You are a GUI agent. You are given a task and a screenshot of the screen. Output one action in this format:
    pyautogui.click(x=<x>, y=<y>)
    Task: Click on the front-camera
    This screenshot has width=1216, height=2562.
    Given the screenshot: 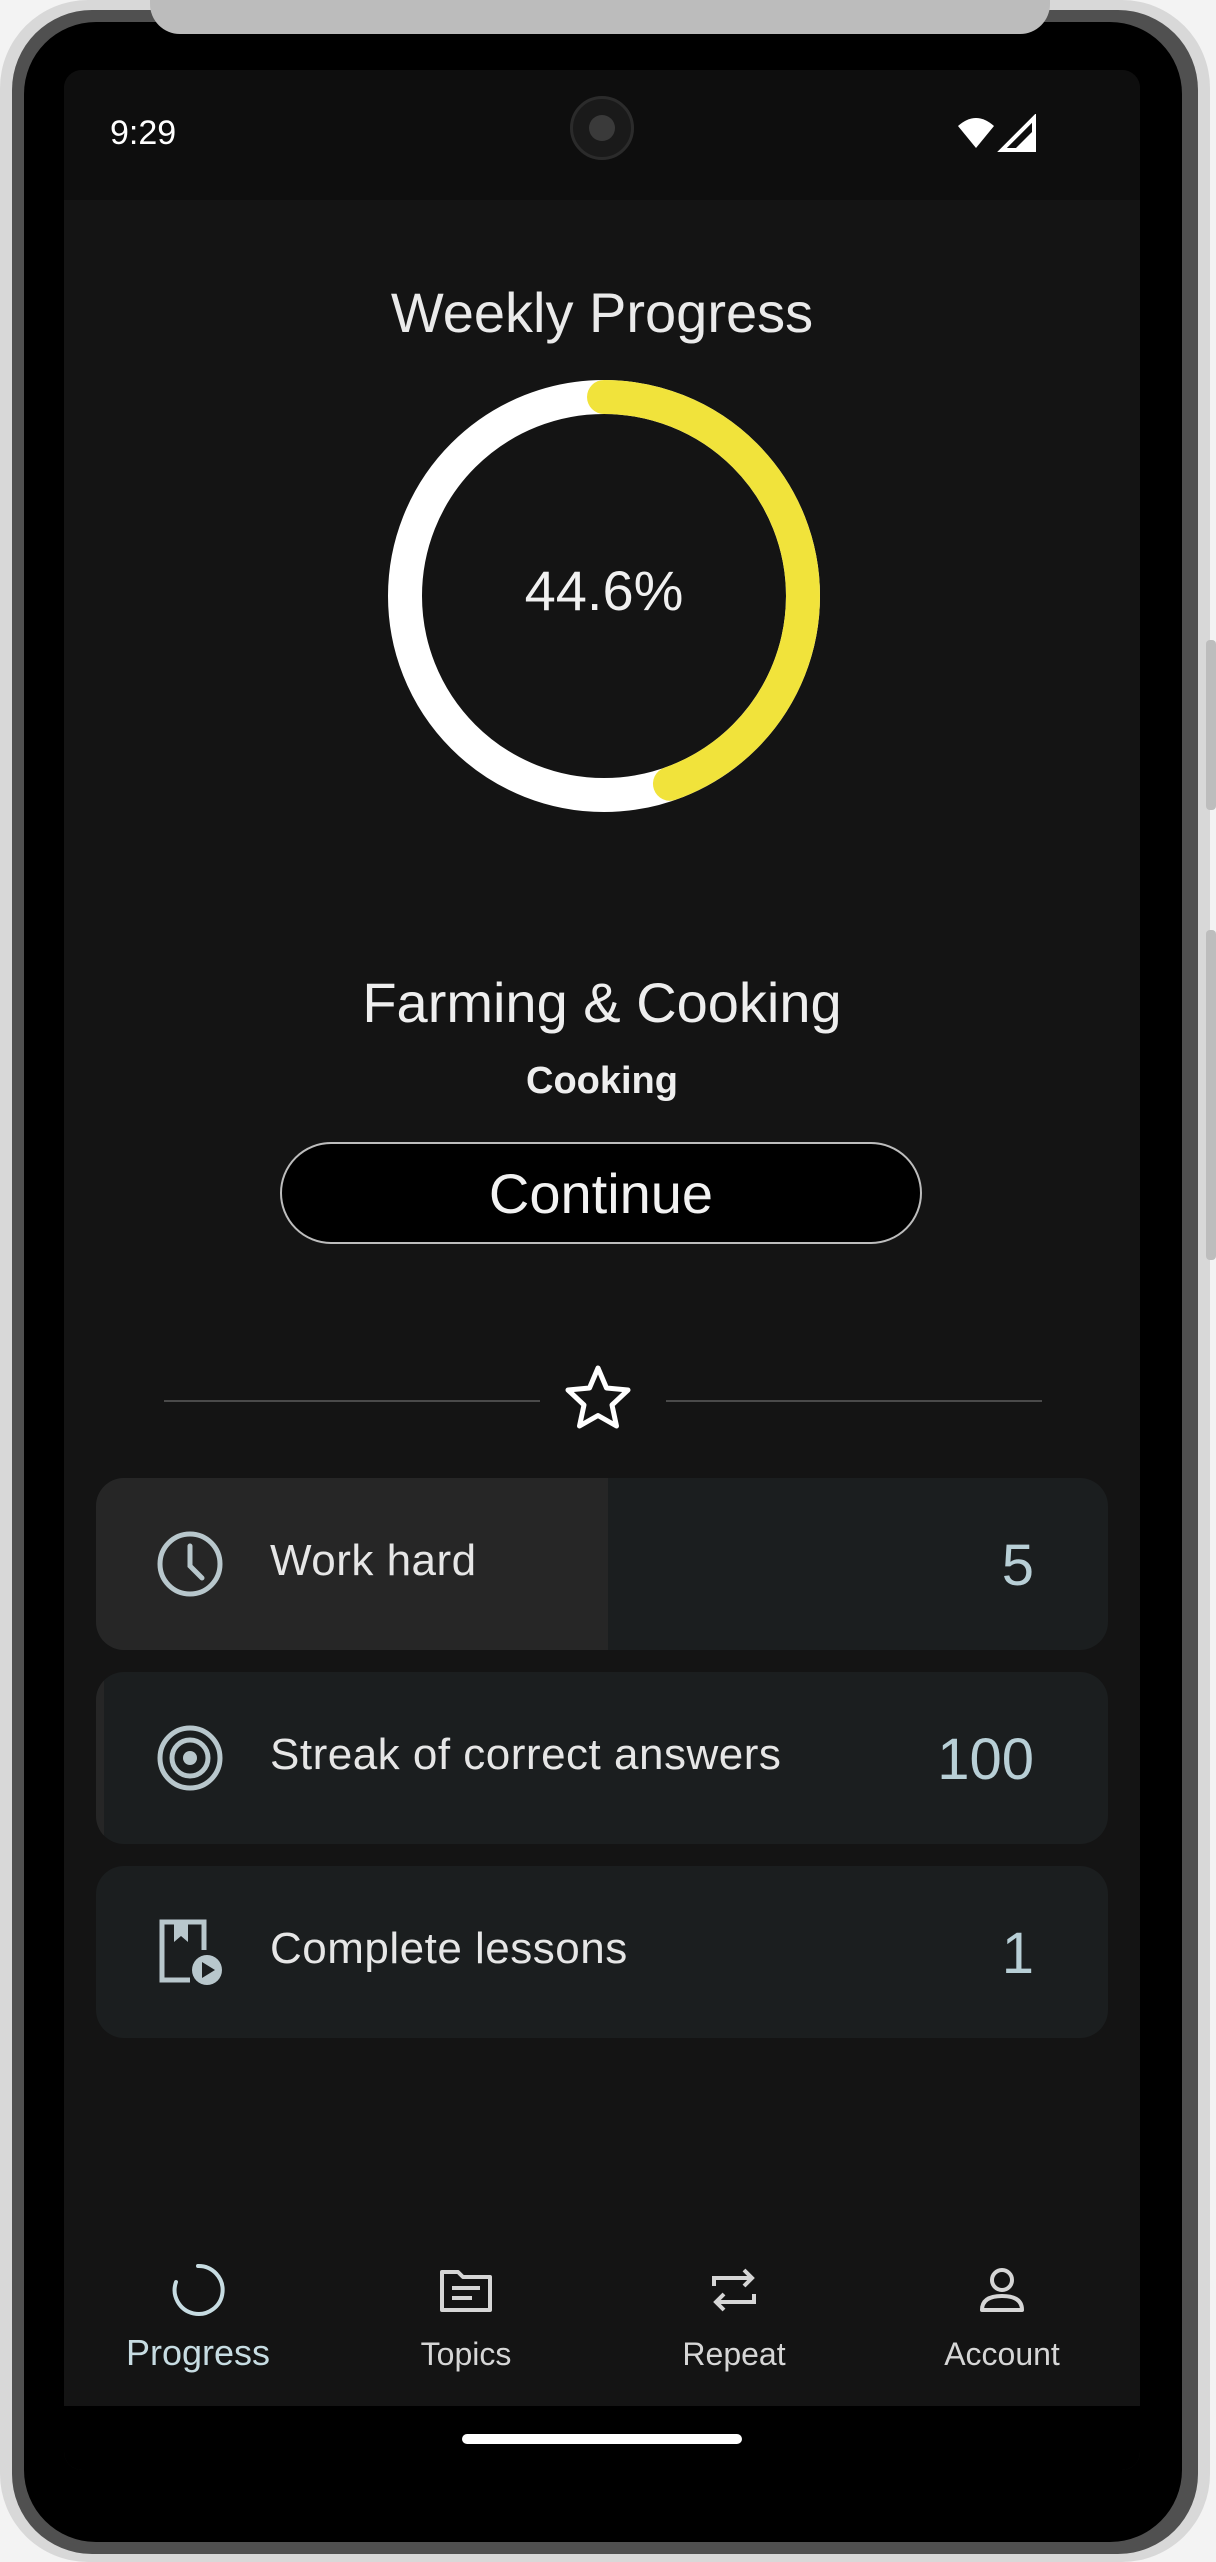 What is the action you would take?
    pyautogui.click(x=602, y=128)
    